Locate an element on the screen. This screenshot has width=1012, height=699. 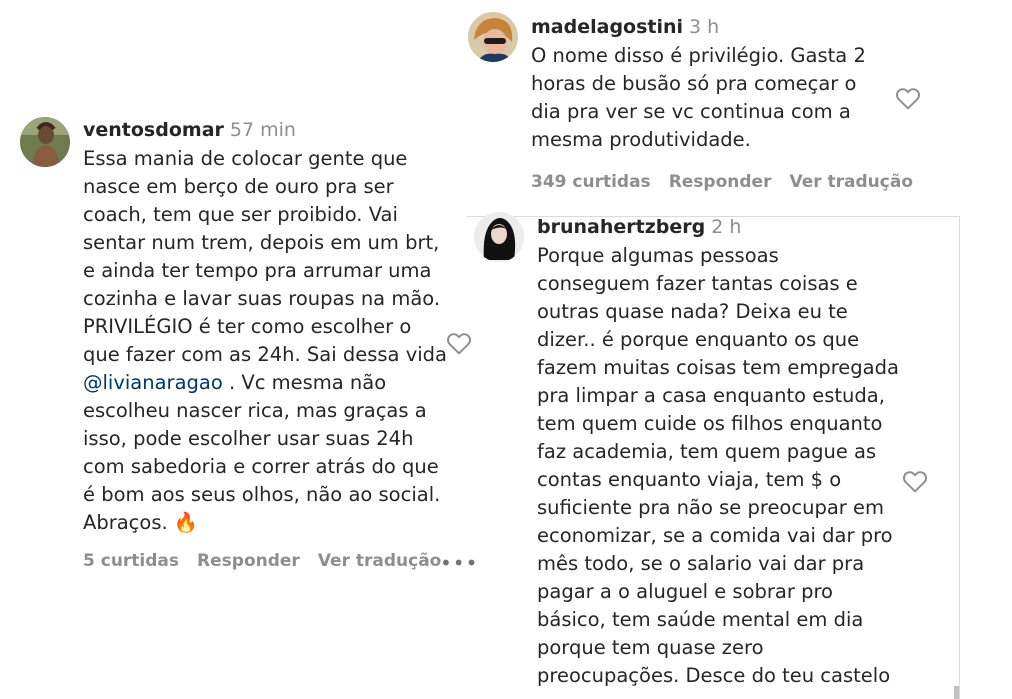
likes-count: 5 curtidas is located at coordinates (131, 561).